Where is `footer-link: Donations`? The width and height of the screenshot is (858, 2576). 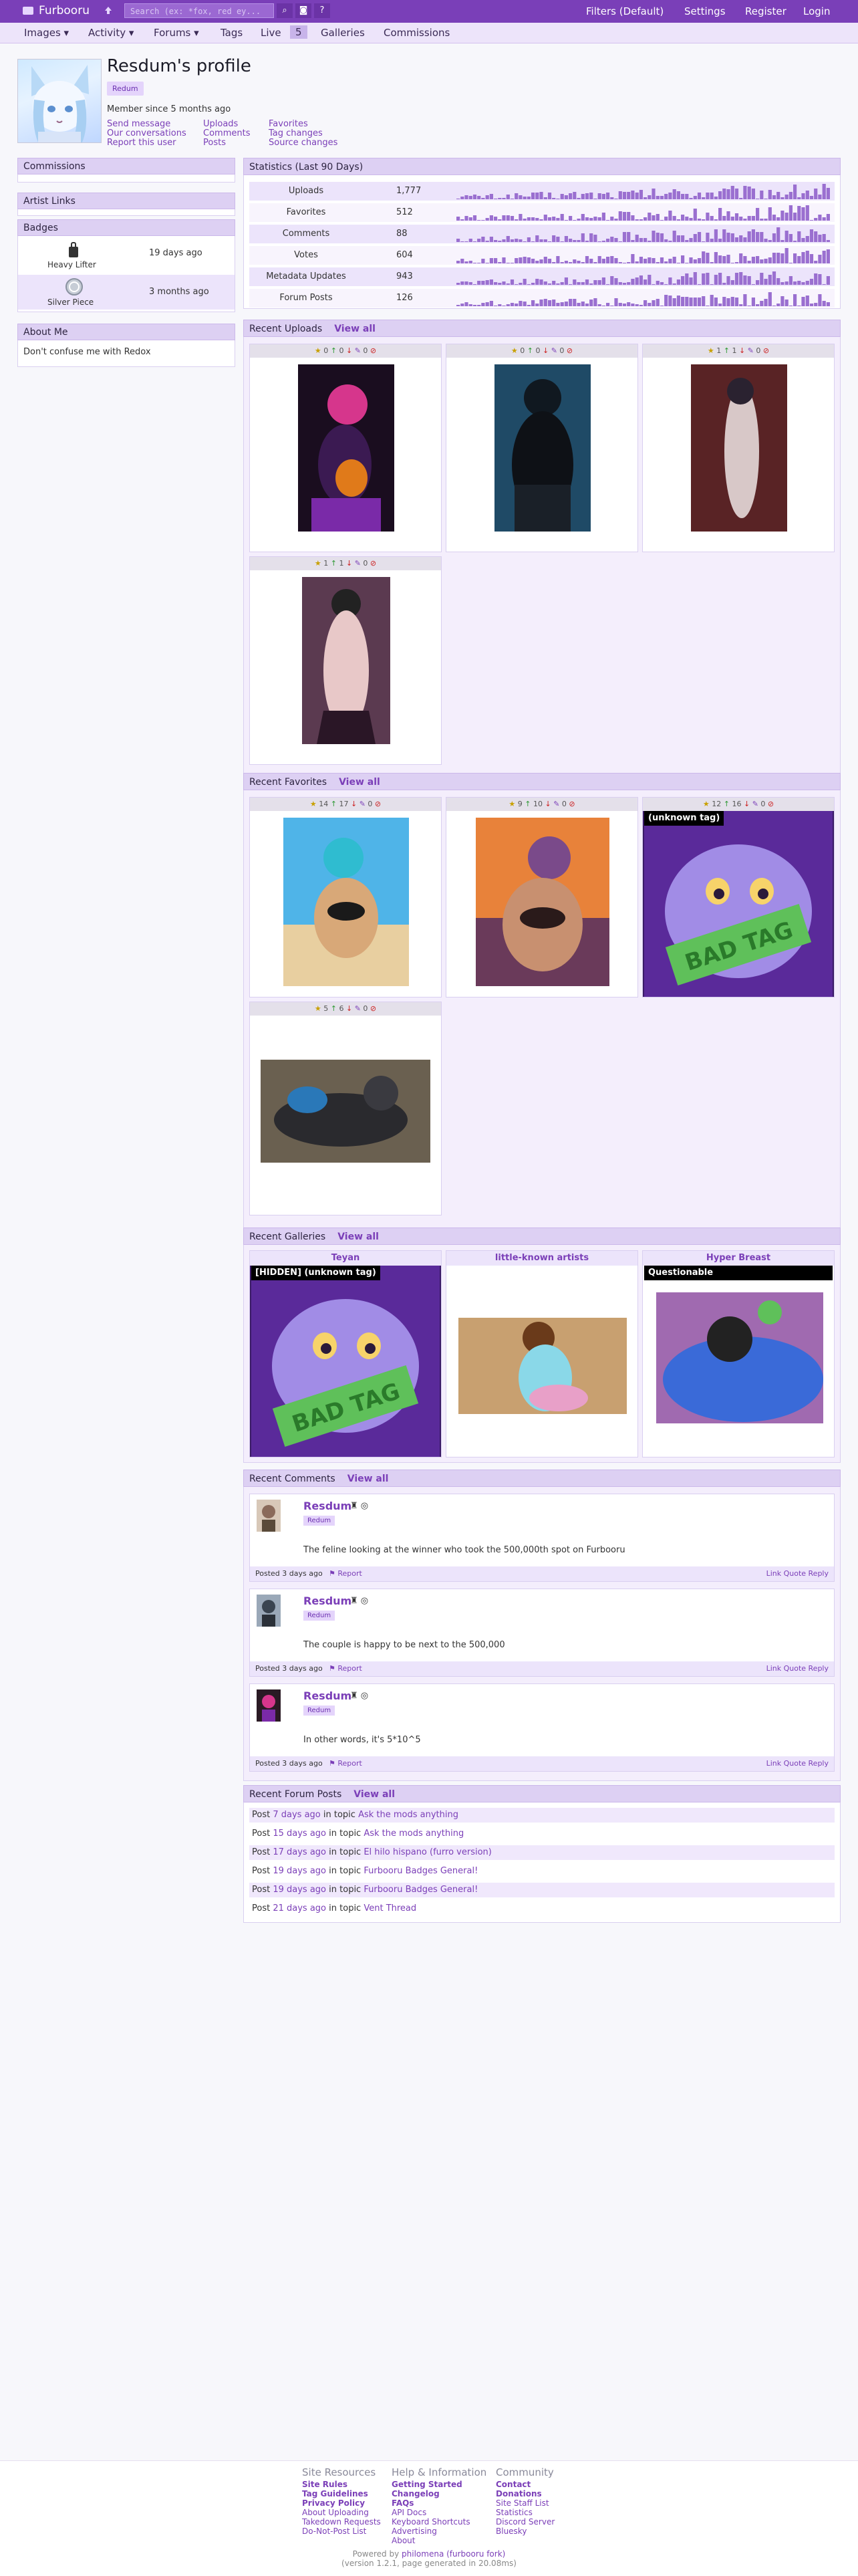
footer-link: Donations is located at coordinates (525, 2493).